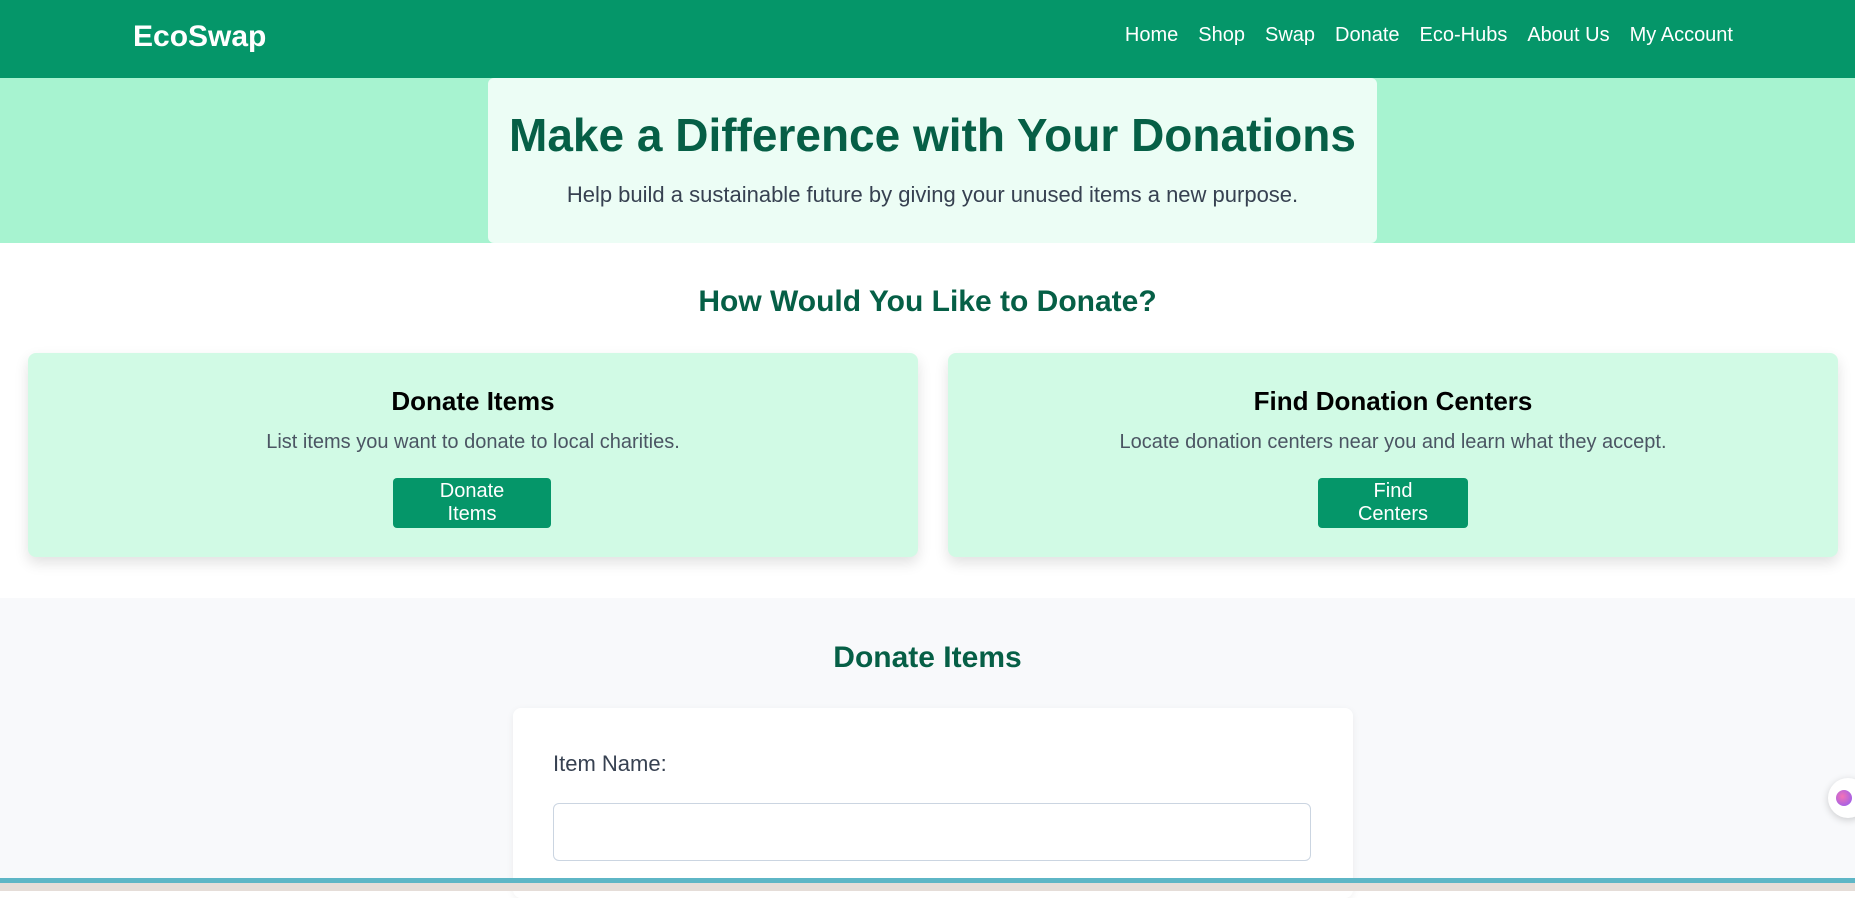  I want to click on nav-link-home: Home, so click(1151, 35).